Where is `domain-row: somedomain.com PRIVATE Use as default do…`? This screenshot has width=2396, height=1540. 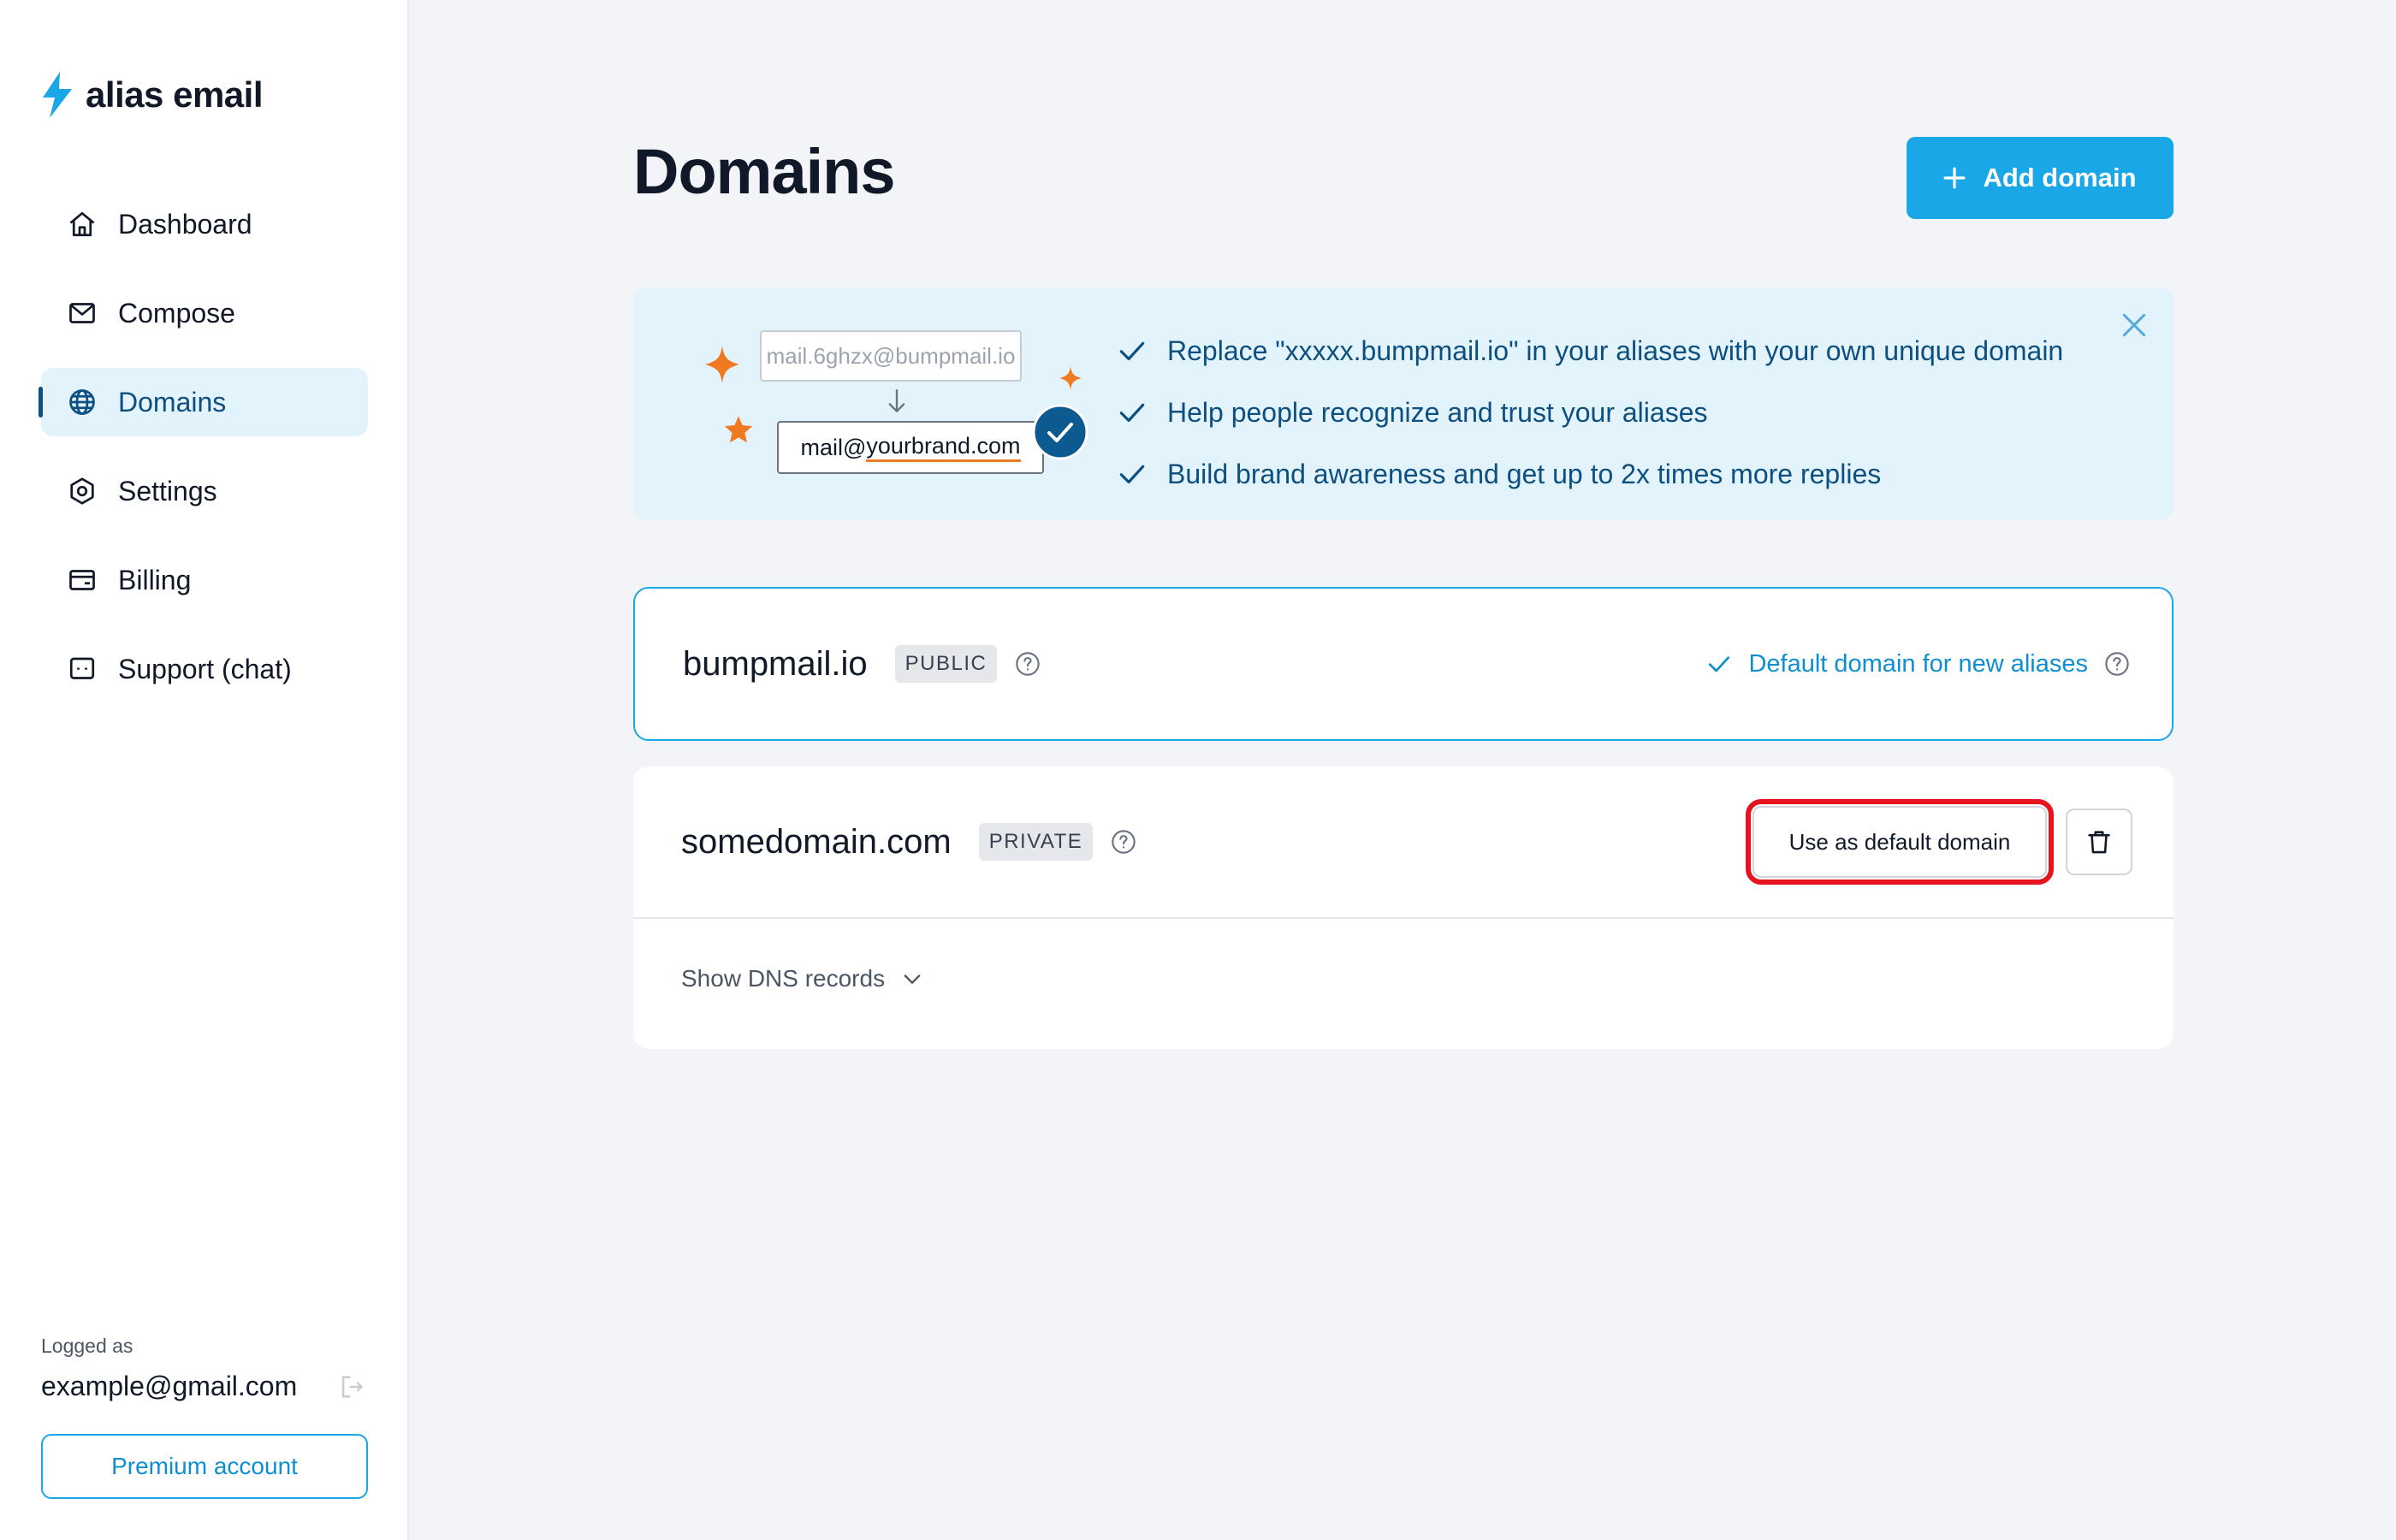 domain-row: somedomain.com PRIVATE Use as default do… is located at coordinates (1406, 842).